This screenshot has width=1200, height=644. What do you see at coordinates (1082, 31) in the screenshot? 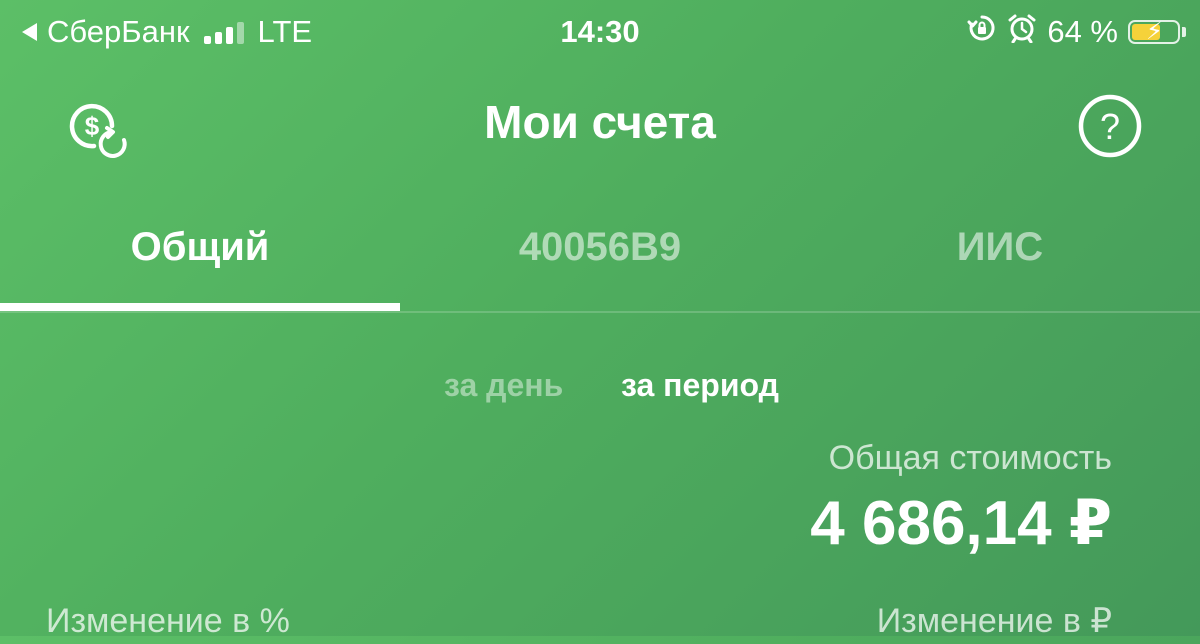
I see `battery-percent: 64 %` at bounding box center [1082, 31].